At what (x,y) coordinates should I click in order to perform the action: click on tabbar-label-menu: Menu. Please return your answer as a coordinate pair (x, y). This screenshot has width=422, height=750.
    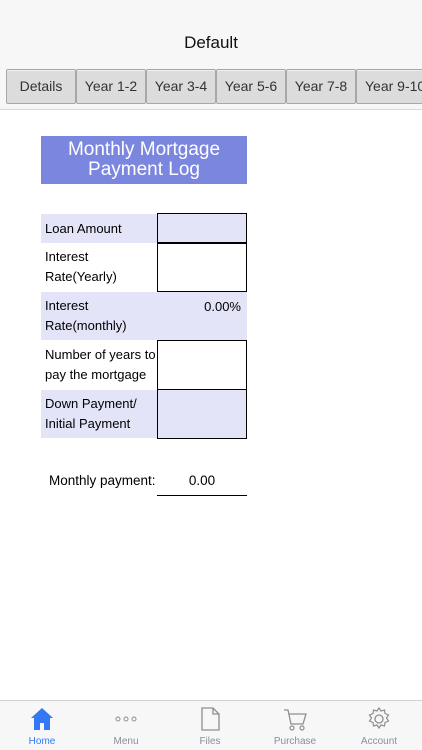
    Looking at the image, I should click on (126, 741).